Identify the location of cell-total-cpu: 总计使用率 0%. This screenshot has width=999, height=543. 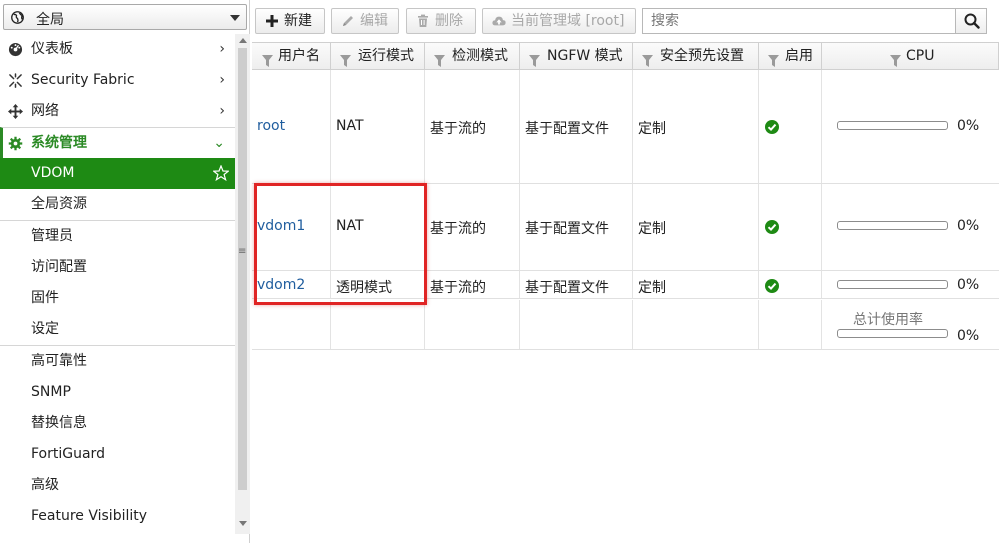
(910, 324).